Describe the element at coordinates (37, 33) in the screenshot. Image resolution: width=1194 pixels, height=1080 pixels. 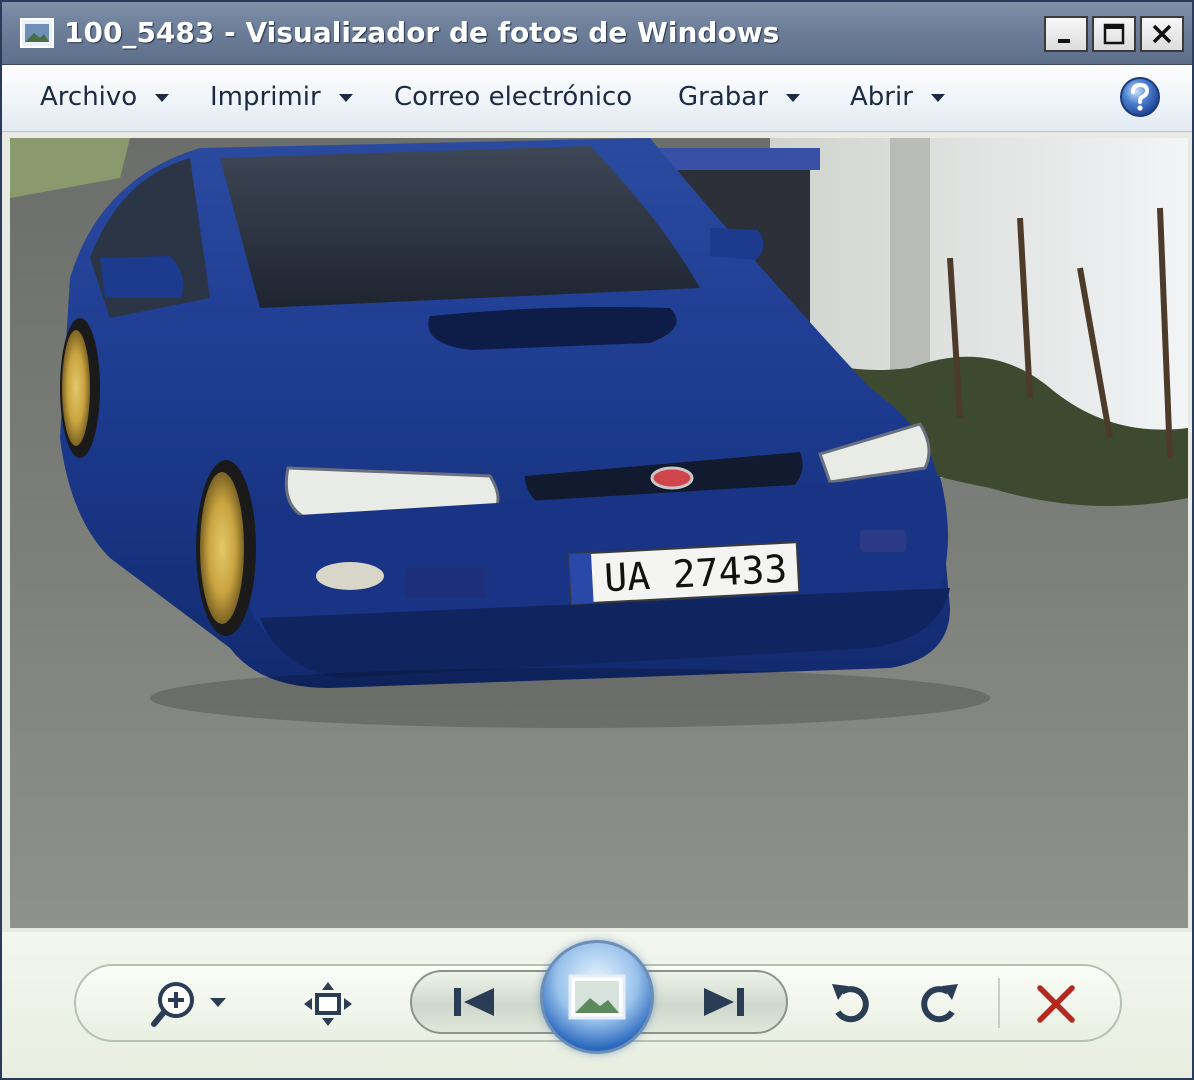
I see `photo-viewer-icon` at that location.